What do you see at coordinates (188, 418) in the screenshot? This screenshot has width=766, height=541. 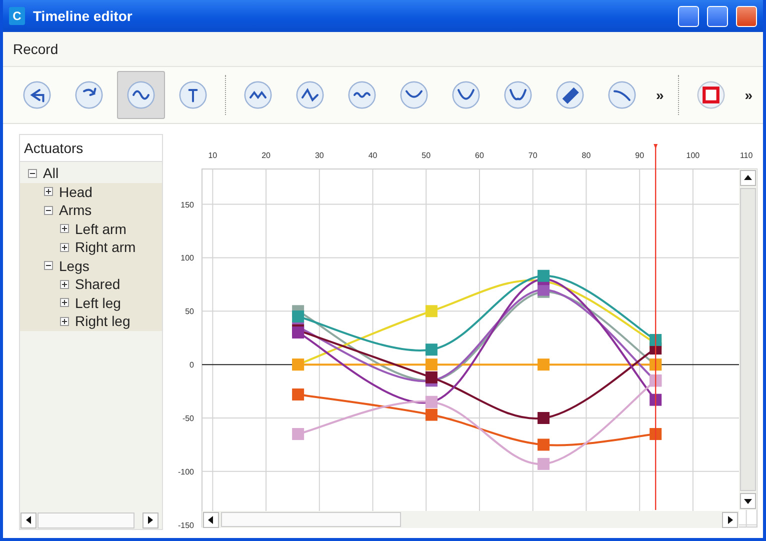 I see `axis-tick-label: -50` at bounding box center [188, 418].